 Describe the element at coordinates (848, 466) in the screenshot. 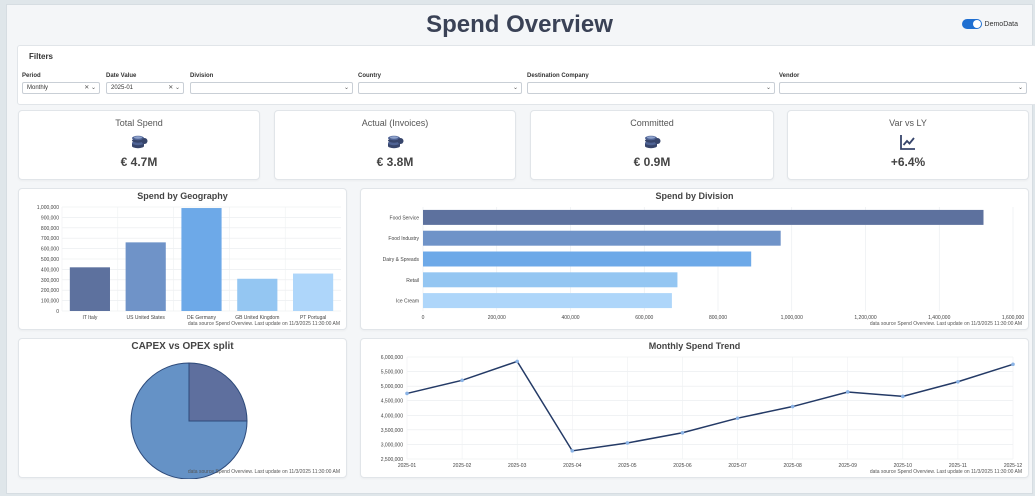

I see `x-tick-label: 2025-09` at that location.